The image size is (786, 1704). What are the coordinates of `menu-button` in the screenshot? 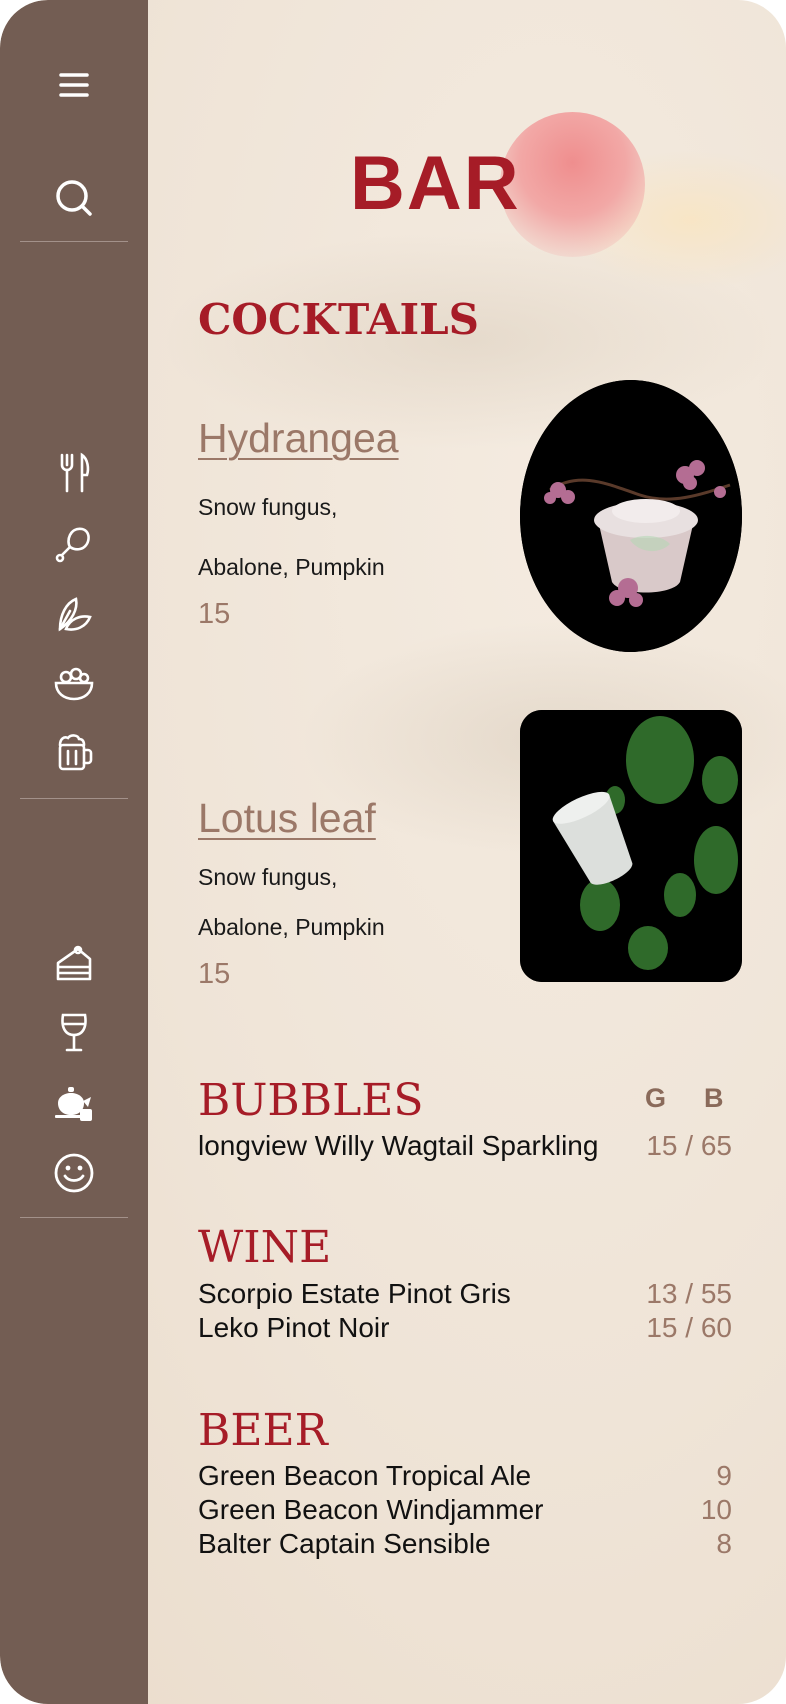 It's located at (74, 85).